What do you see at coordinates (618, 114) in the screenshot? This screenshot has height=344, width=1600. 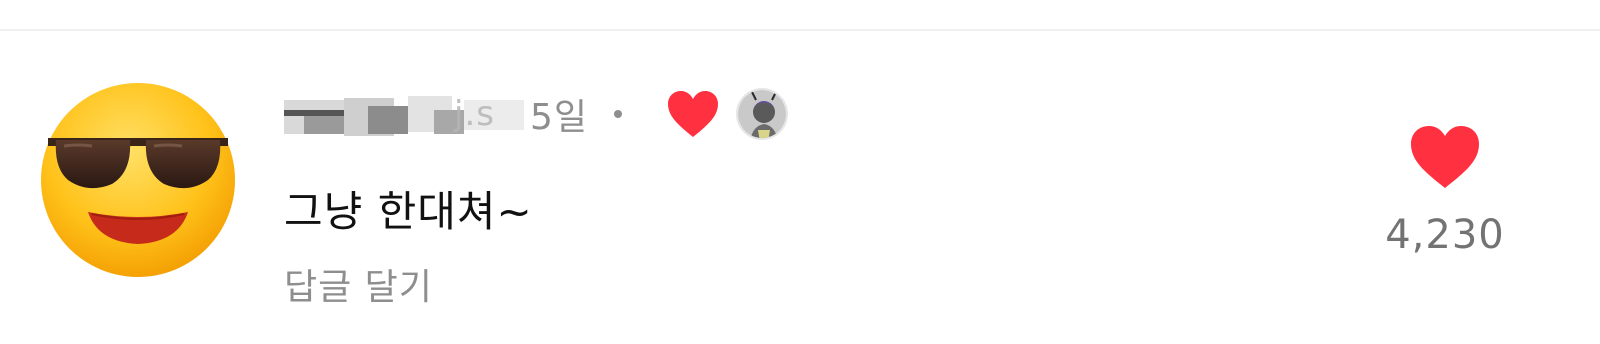 I see `separator-dot` at bounding box center [618, 114].